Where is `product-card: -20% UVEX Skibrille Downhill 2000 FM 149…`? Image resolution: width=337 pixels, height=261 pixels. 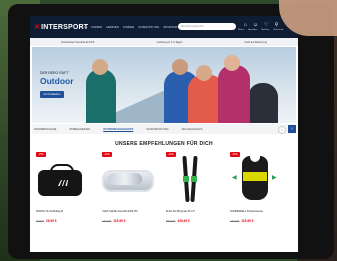 product-card: -20% UVEX Skibrille Downhill 2000 FM 149… is located at coordinates (130, 197).